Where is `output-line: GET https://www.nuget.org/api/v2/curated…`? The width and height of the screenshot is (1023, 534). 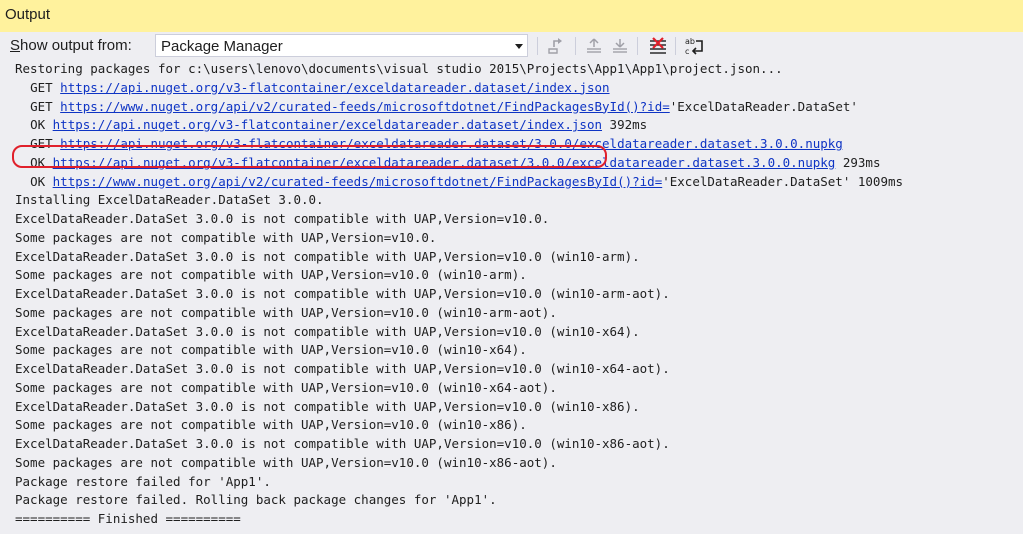 output-line: GET https://www.nuget.org/api/v2/curated… is located at coordinates (444, 106).